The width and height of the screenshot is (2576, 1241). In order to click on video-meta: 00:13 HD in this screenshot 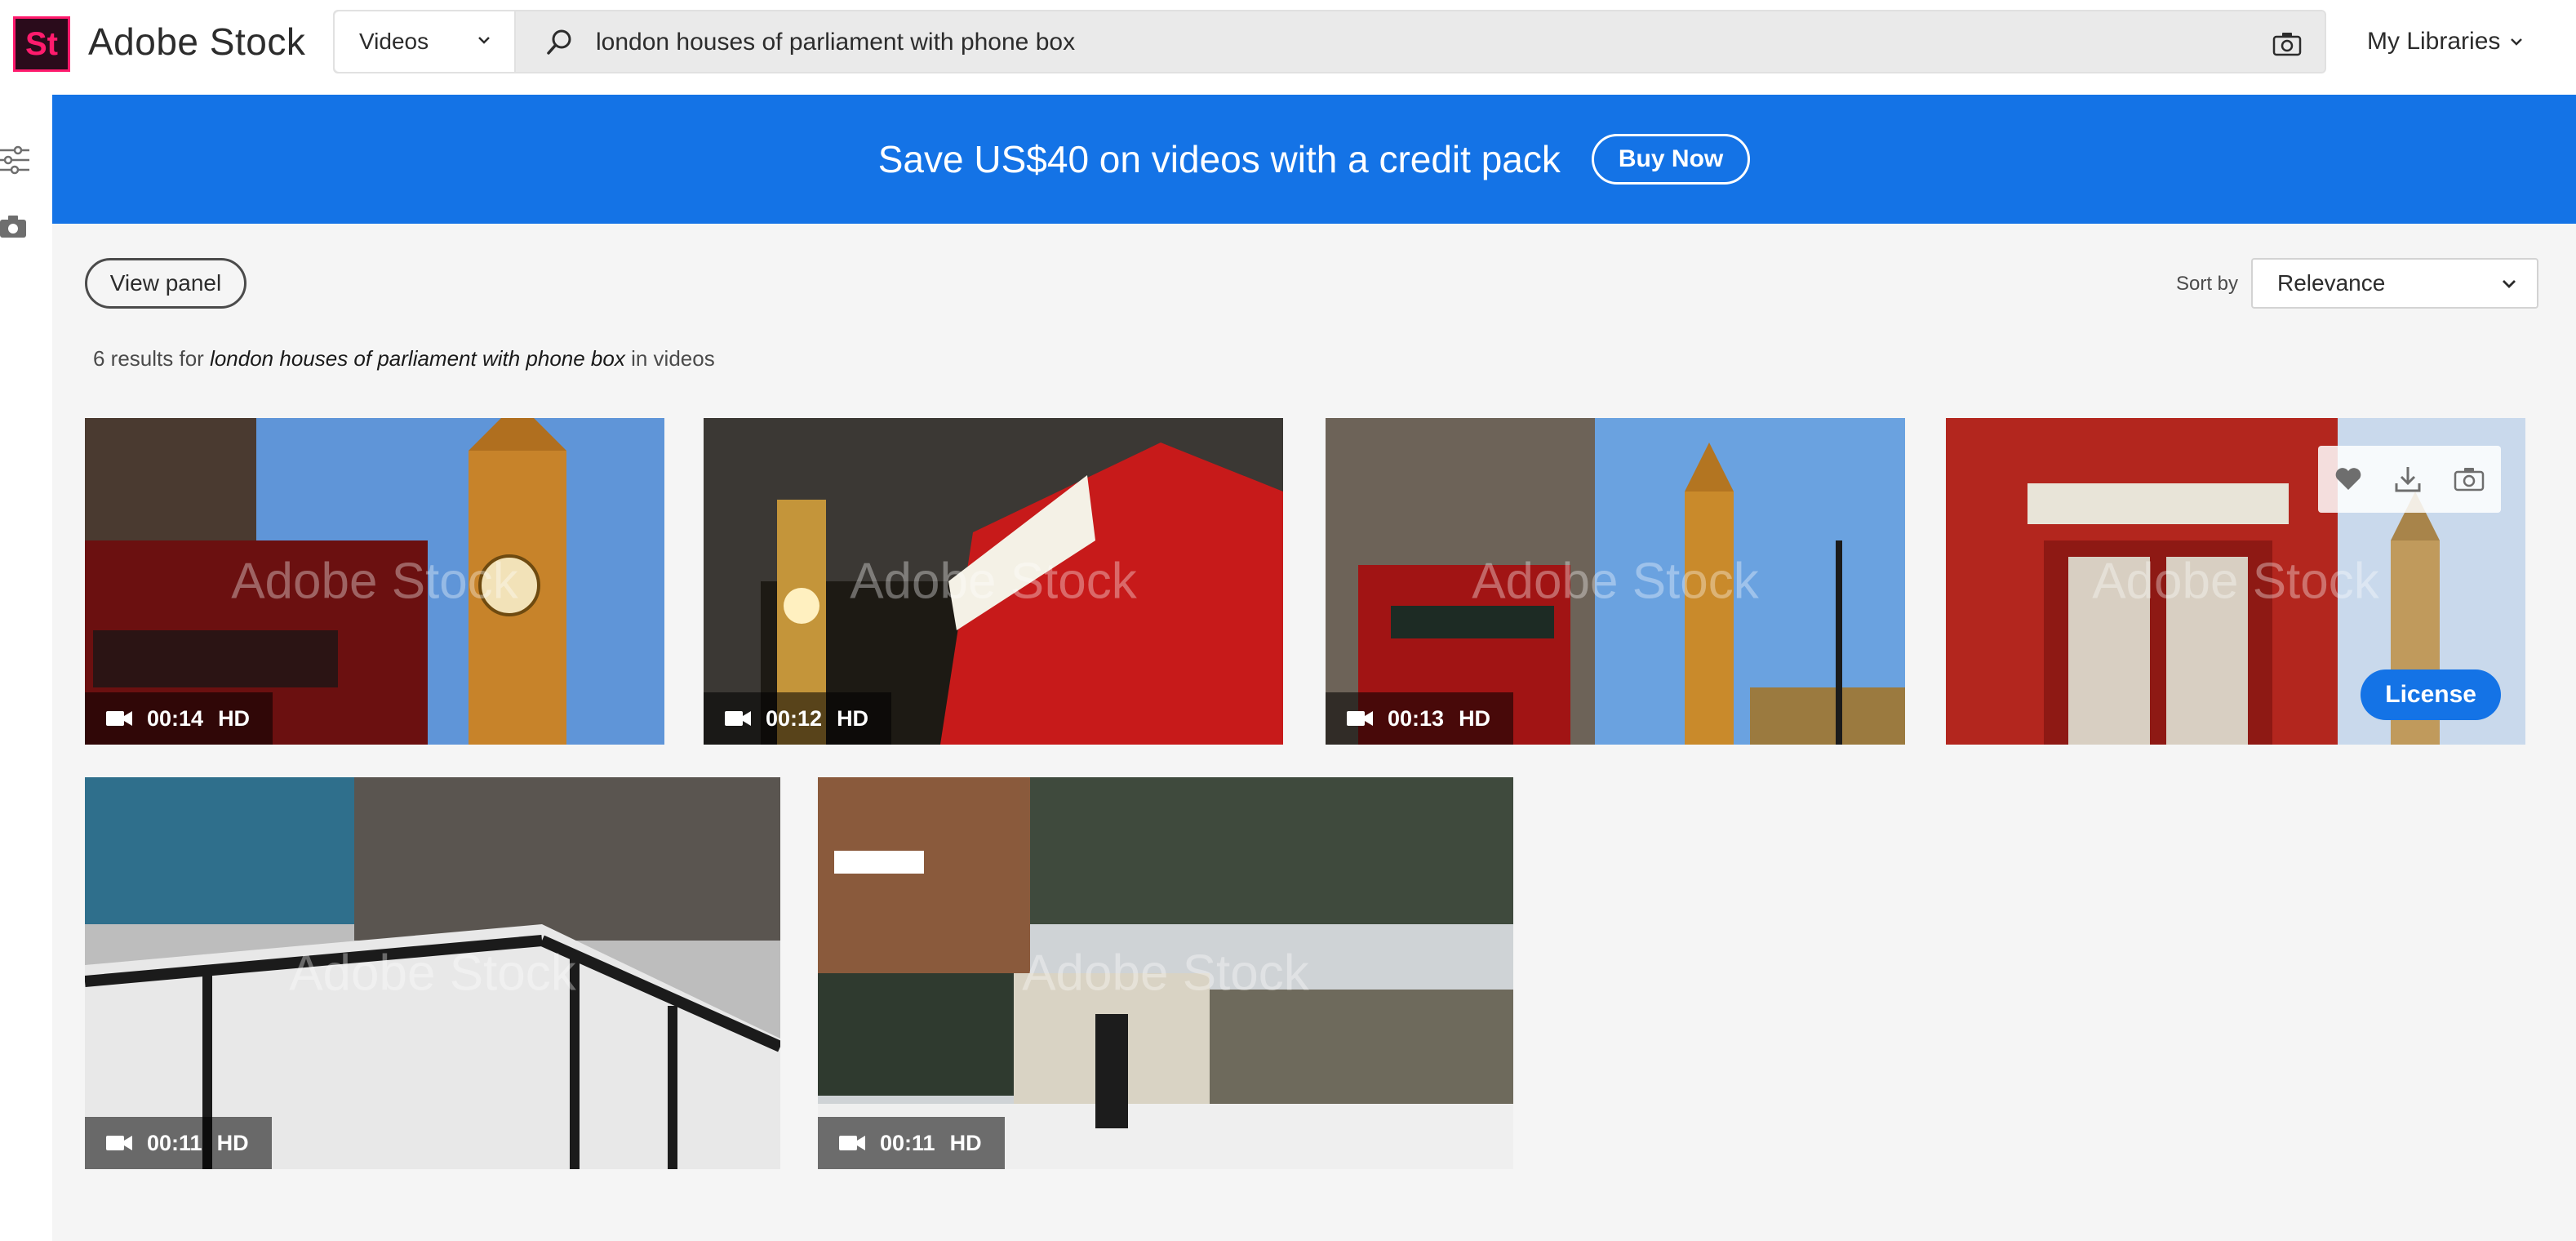, I will do `click(1420, 718)`.